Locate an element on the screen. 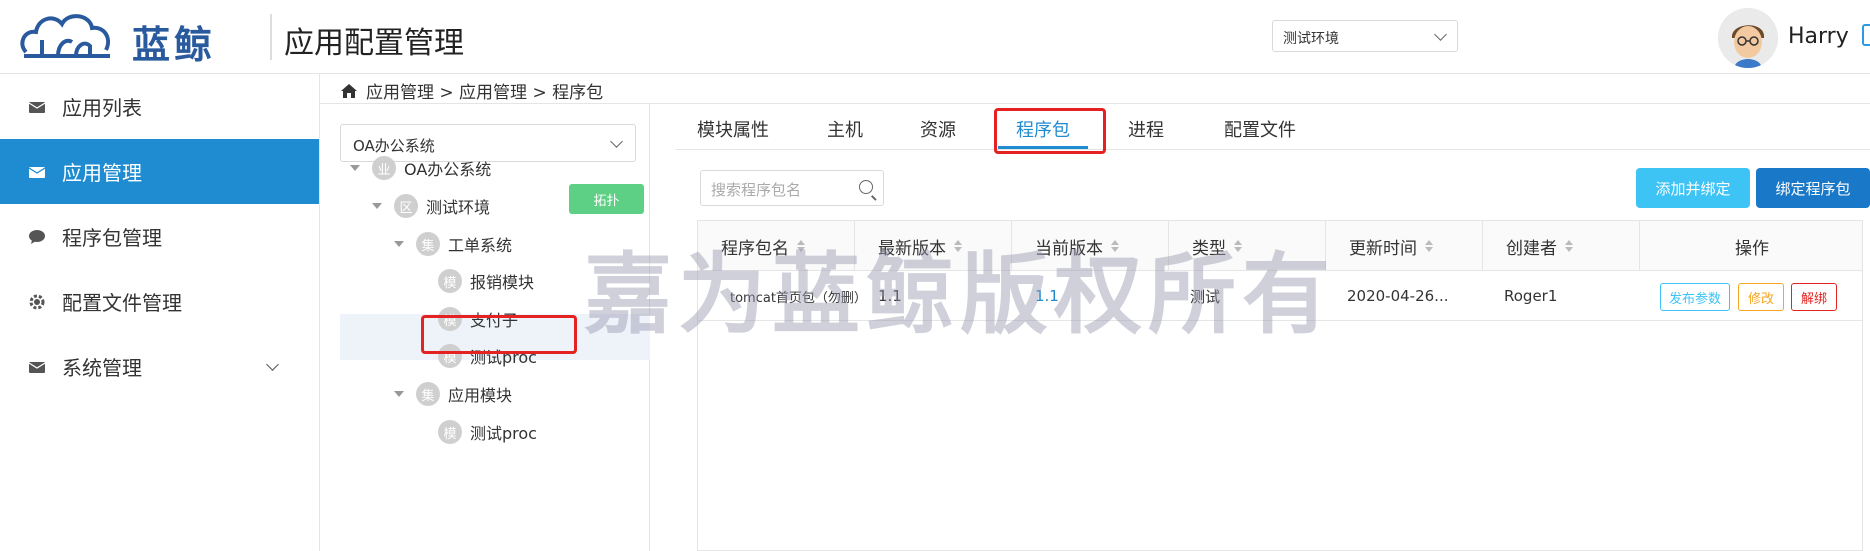 This screenshot has height=551, width=1870. tree-node: 集 应用模块 is located at coordinates (453, 394).